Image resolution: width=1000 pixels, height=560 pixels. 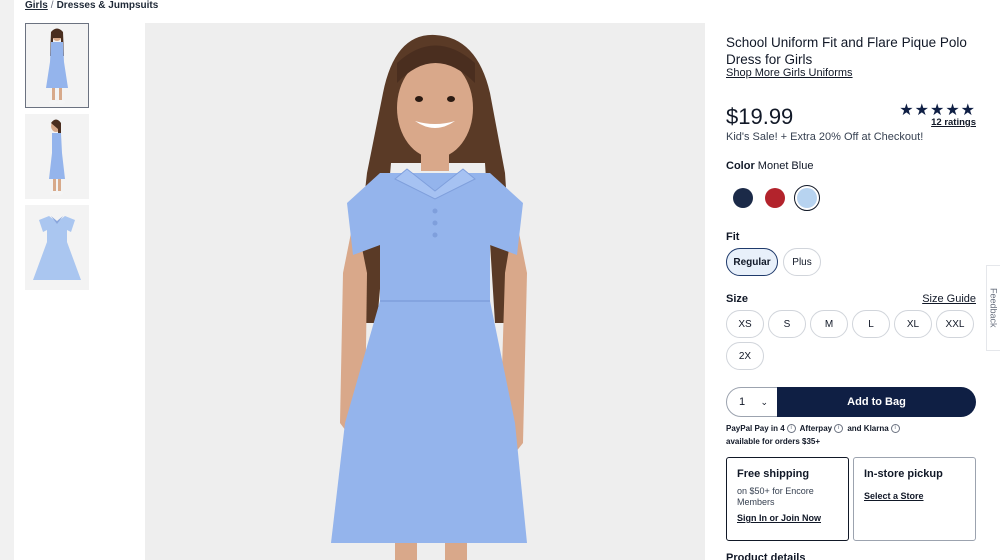 I want to click on klarna-text: Klarna, so click(x=876, y=428).